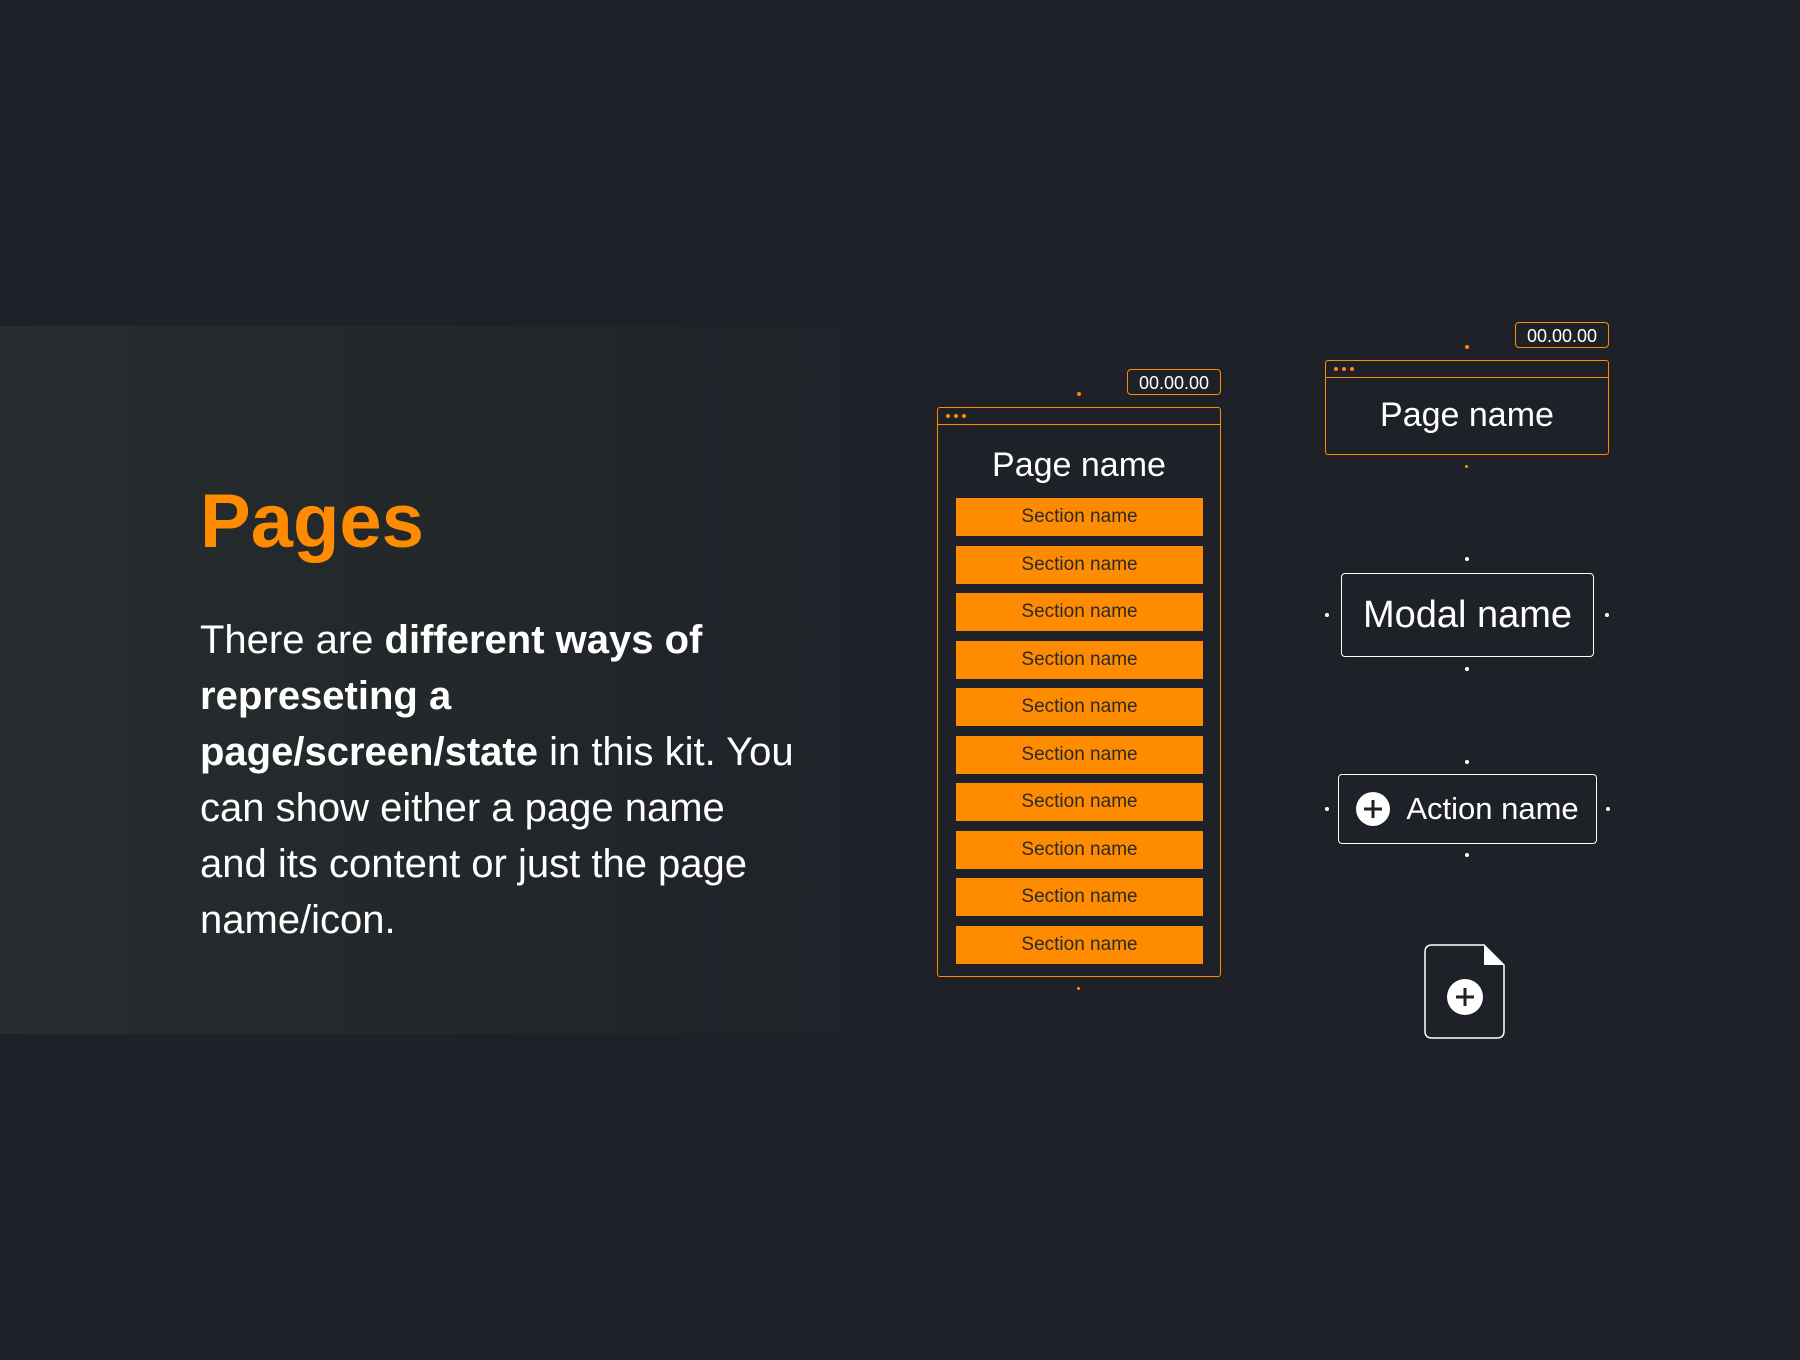 The image size is (1800, 1360). What do you see at coordinates (292, 640) in the screenshot?
I see `description-part1: There are` at bounding box center [292, 640].